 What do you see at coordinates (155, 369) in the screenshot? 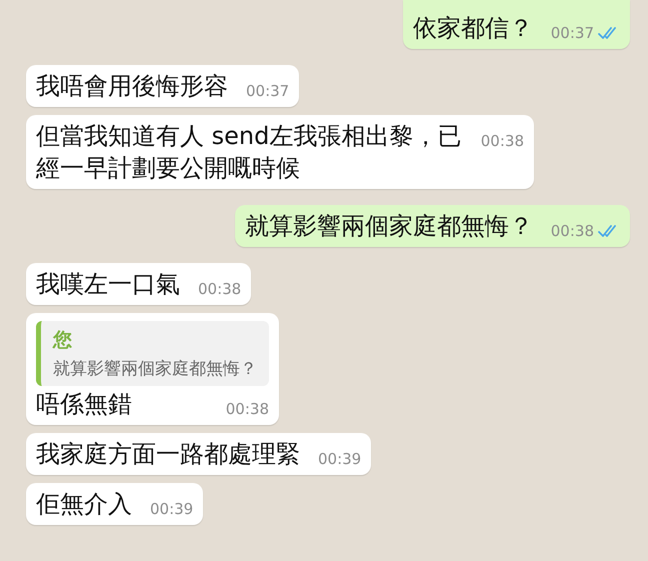
I see `quote-text: 就算影響兩個家庭都無悔？` at bounding box center [155, 369].